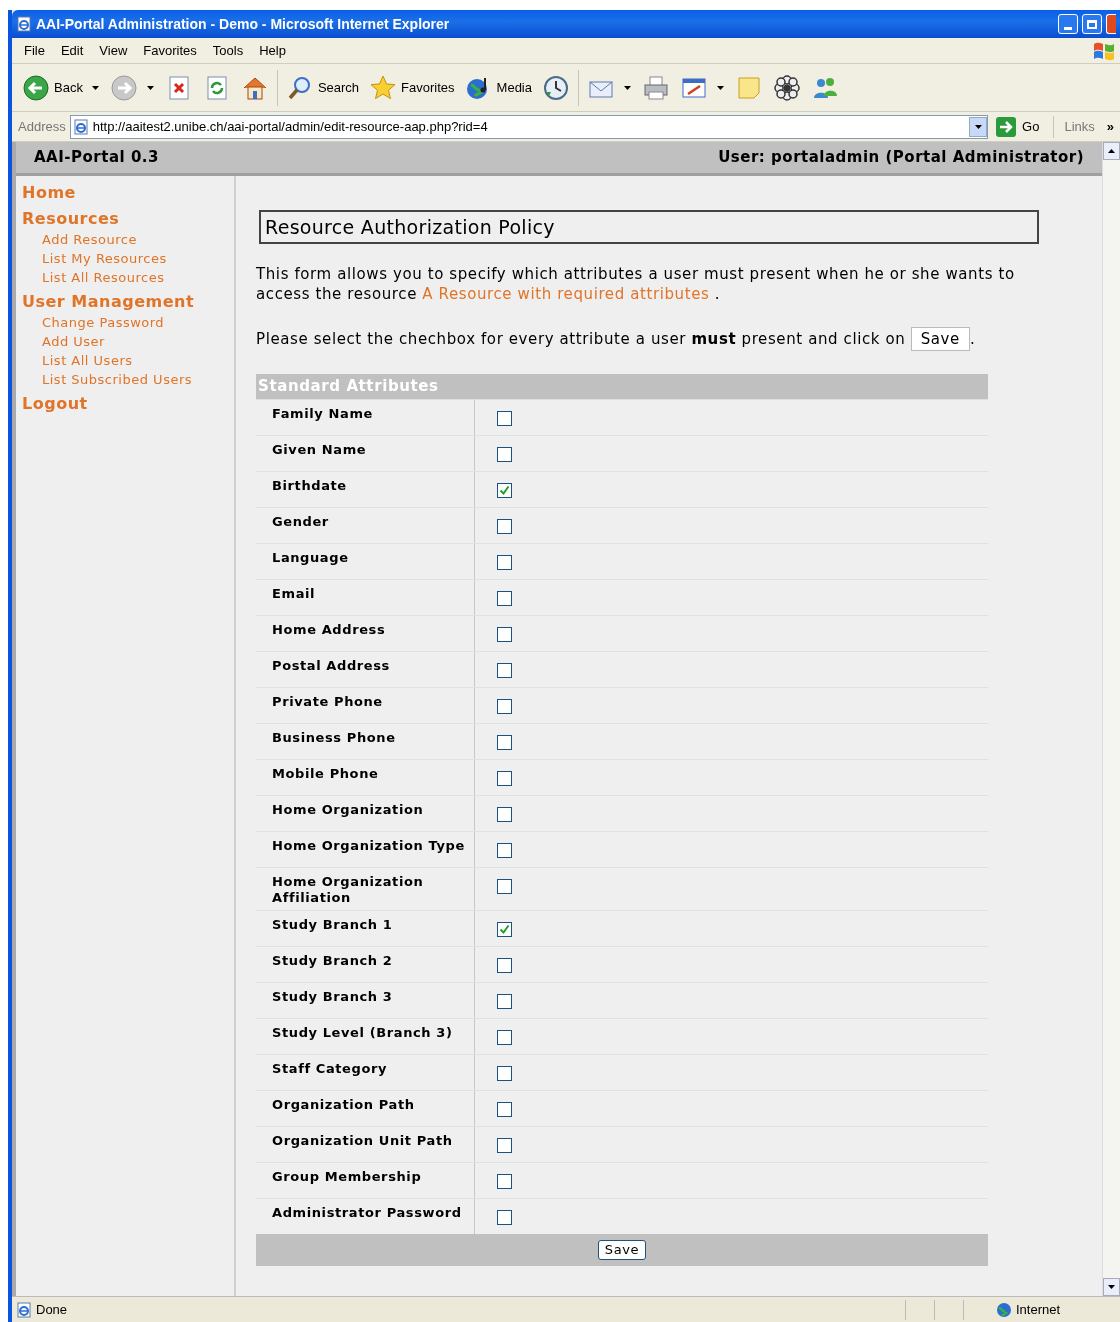 This screenshot has width=1120, height=1322. Describe the element at coordinates (649, 227) in the screenshot. I see `page-heading: Resource Authorization Policy` at that location.